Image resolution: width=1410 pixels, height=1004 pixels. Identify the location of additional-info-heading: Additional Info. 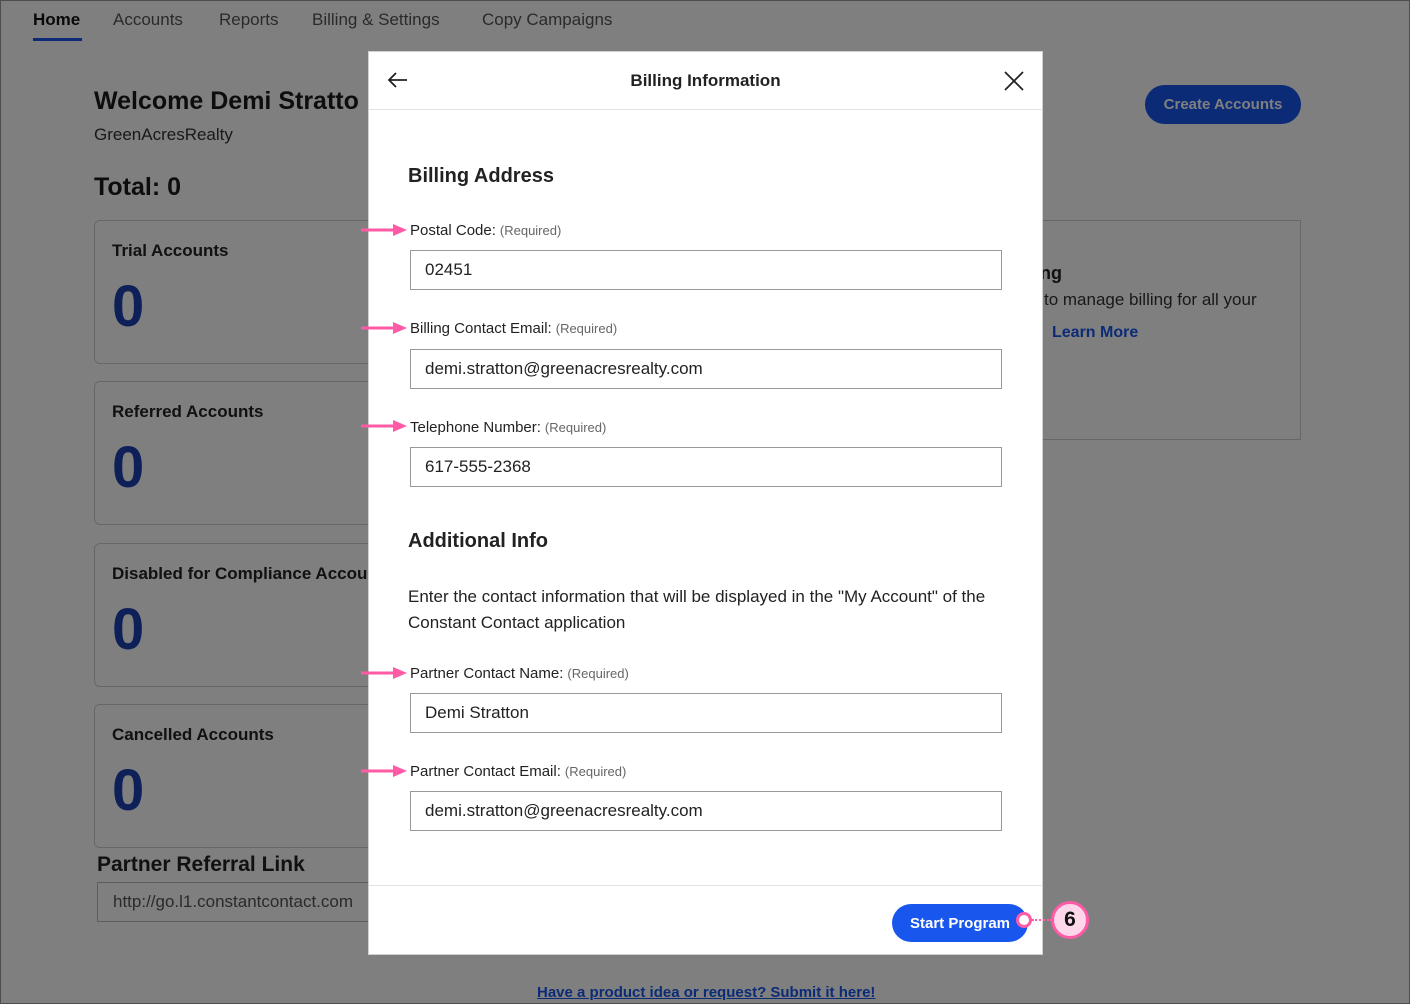
(478, 541).